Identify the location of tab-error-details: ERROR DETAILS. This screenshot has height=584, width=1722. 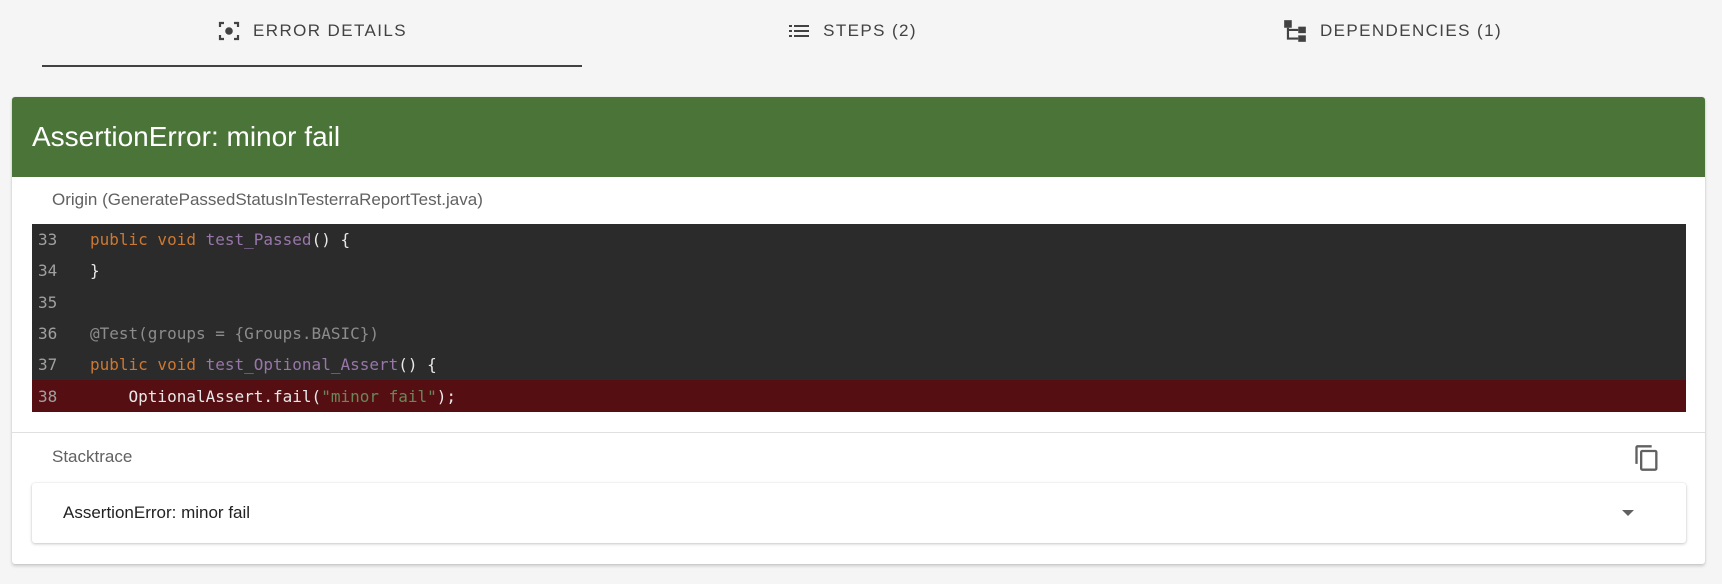
(312, 33).